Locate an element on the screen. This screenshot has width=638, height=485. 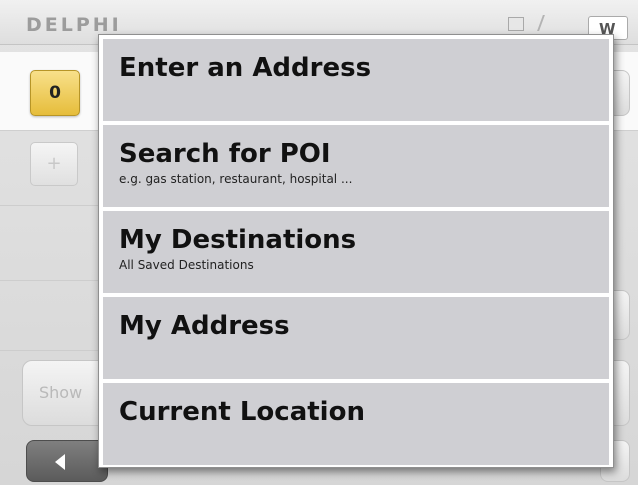
signal-icon is located at coordinates (546, 23).